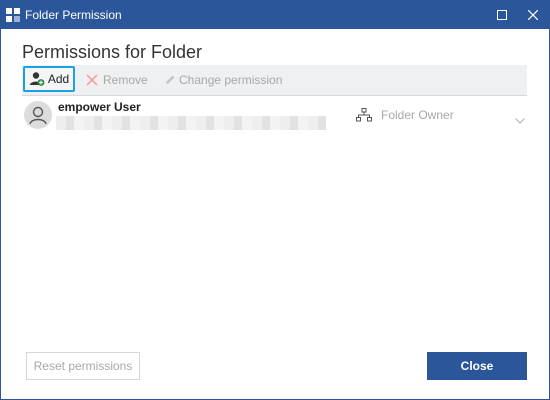 The image size is (550, 400). I want to click on remove-button: Remove, so click(117, 80).